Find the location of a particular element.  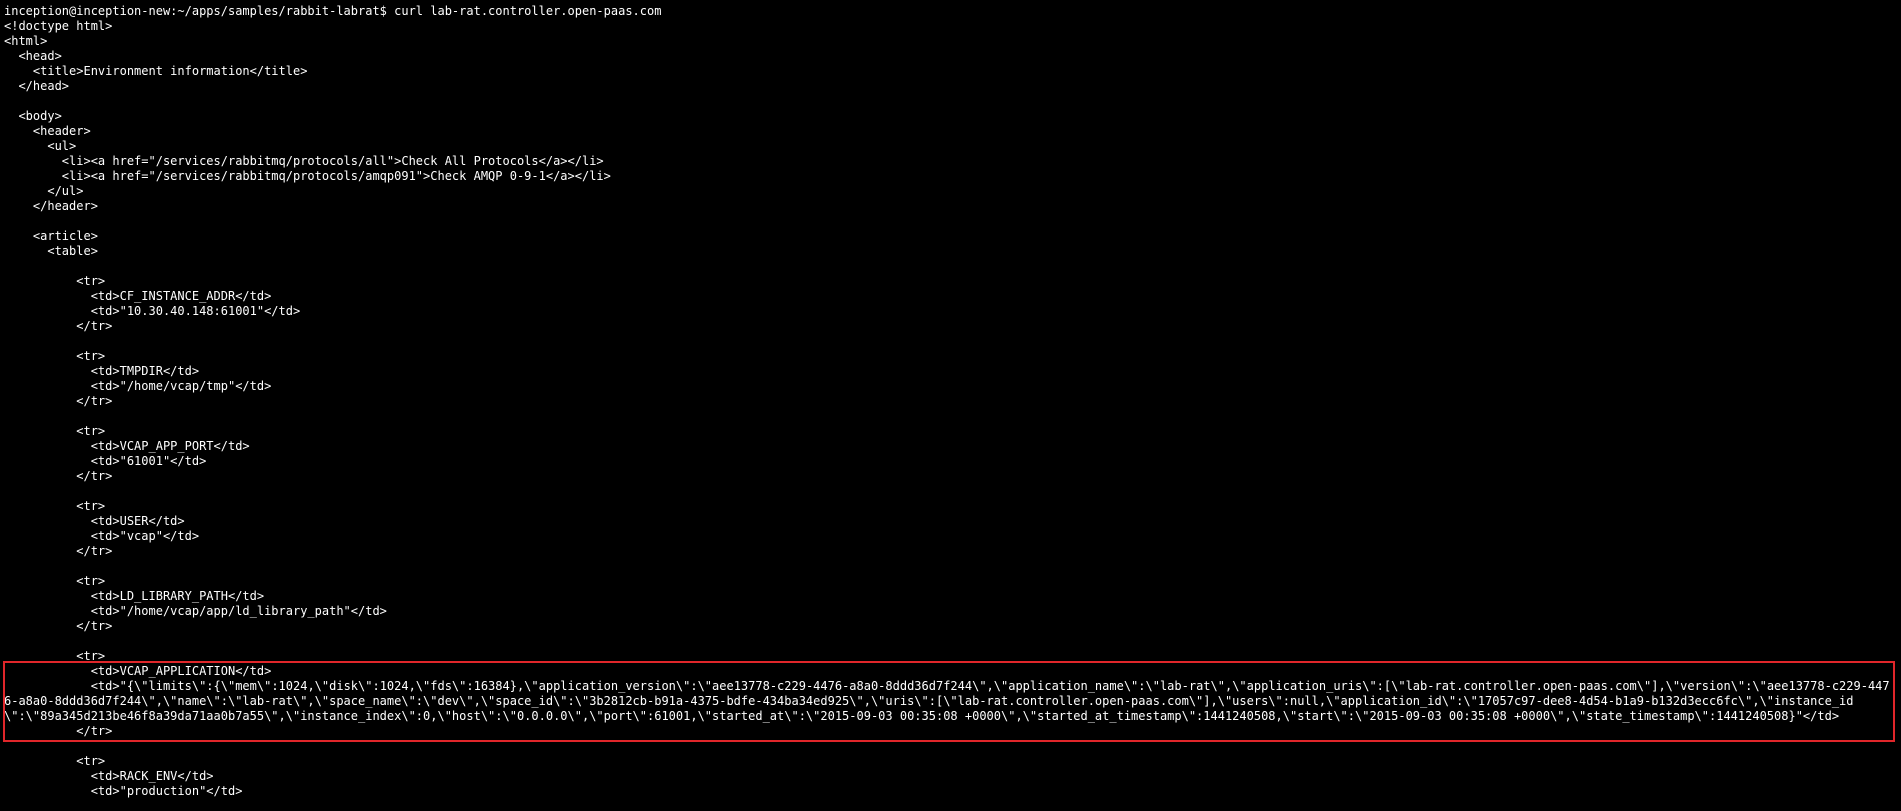

terminal-line: <head> is located at coordinates (33, 56).